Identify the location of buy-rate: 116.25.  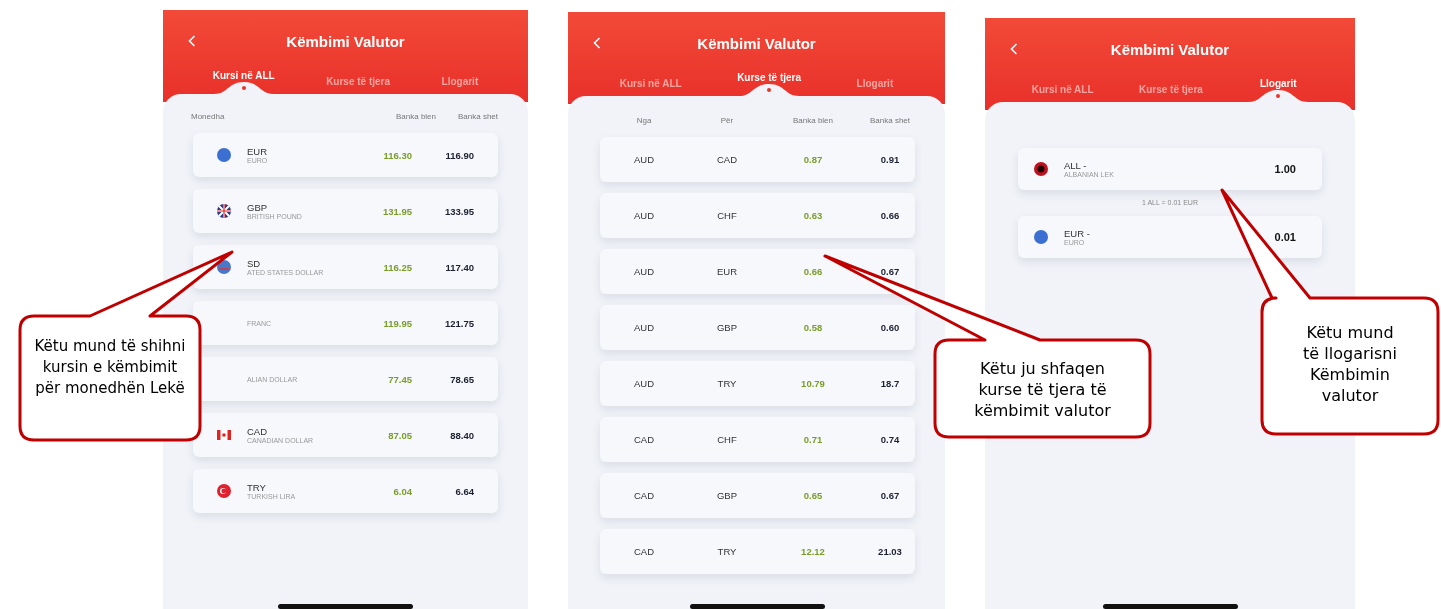
(397, 267).